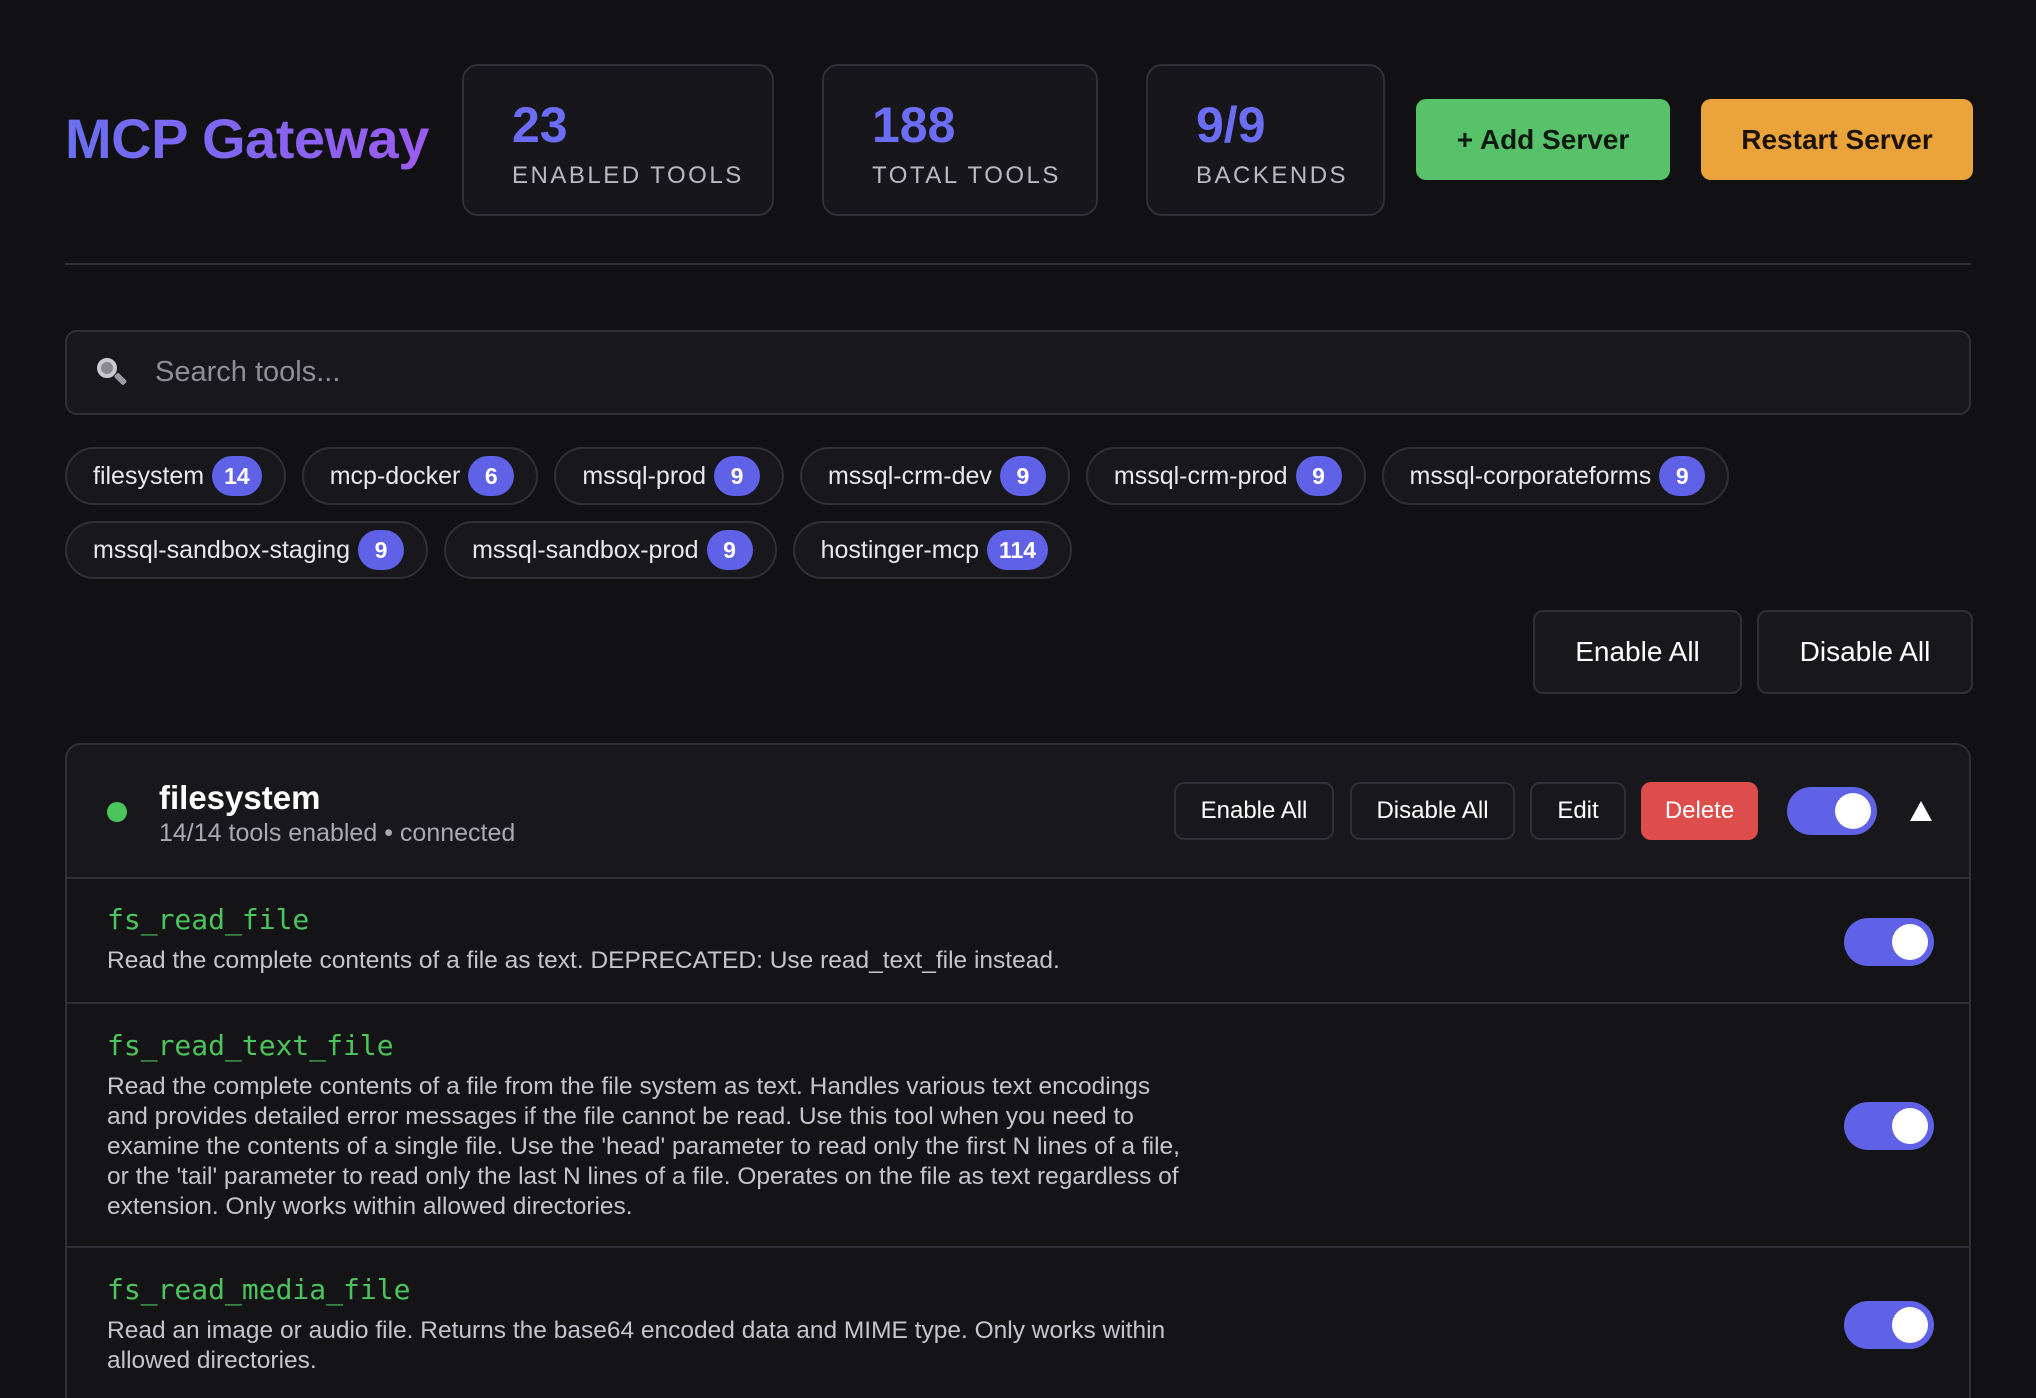 Image resolution: width=2036 pixels, height=1398 pixels. I want to click on stat-value: 23, so click(540, 125).